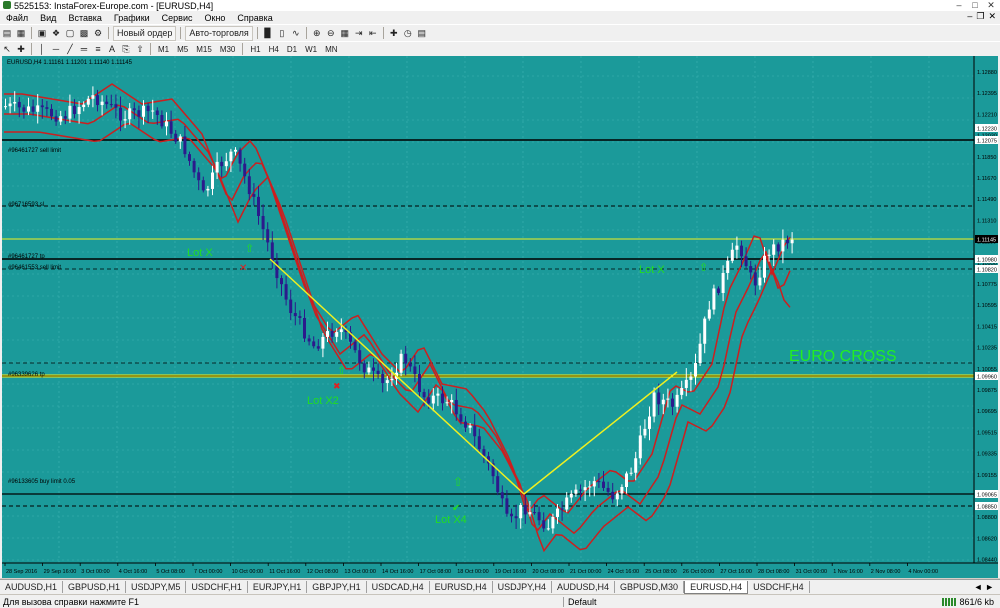  Describe the element at coordinates (292, 49) in the screenshot. I see `timeframe-d1: D1` at that location.